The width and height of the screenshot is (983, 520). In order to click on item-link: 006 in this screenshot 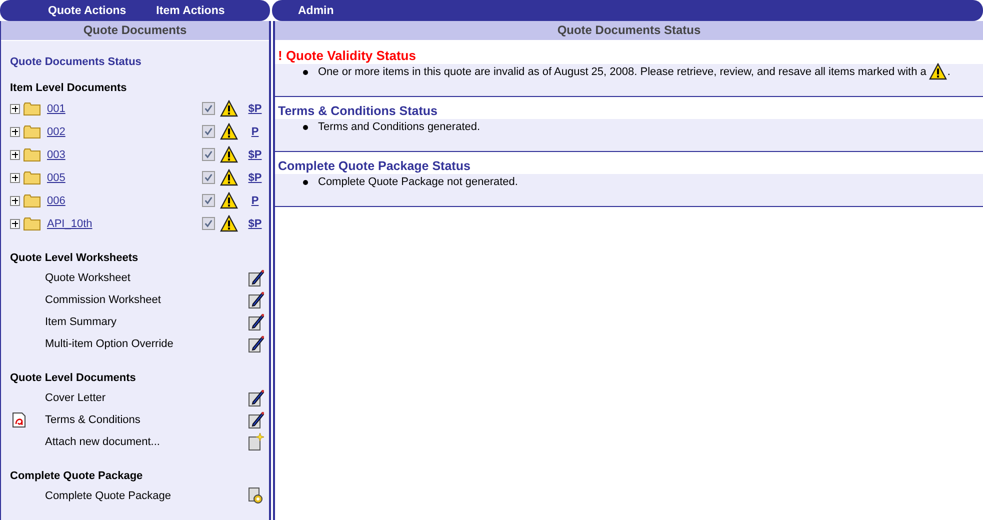, I will do `click(124, 200)`.